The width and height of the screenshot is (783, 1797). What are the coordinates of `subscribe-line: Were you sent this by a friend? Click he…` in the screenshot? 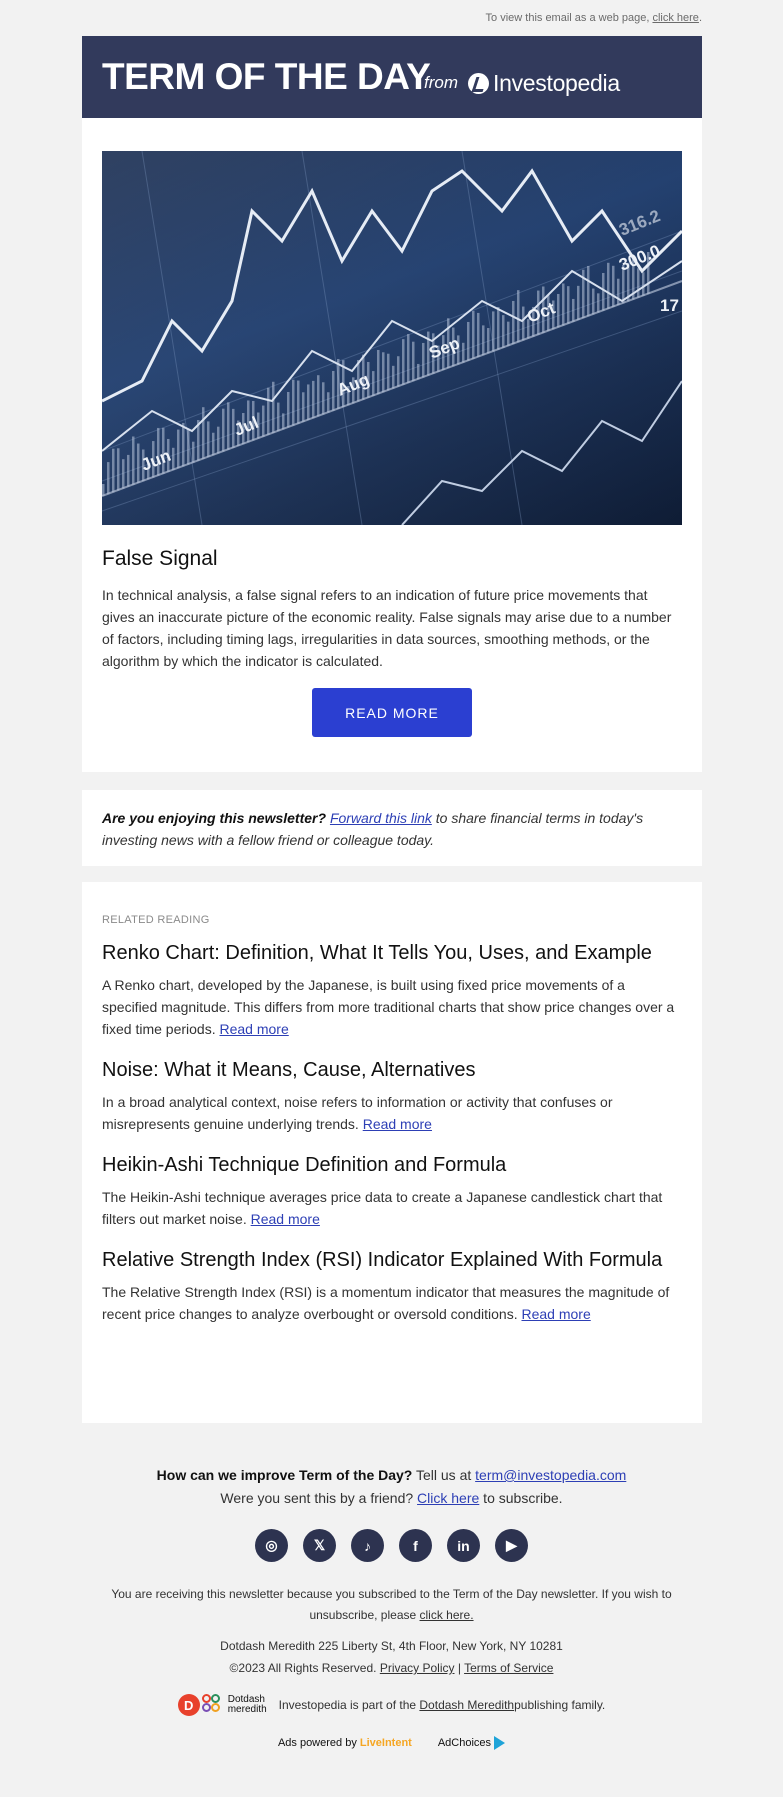 It's located at (391, 1498).